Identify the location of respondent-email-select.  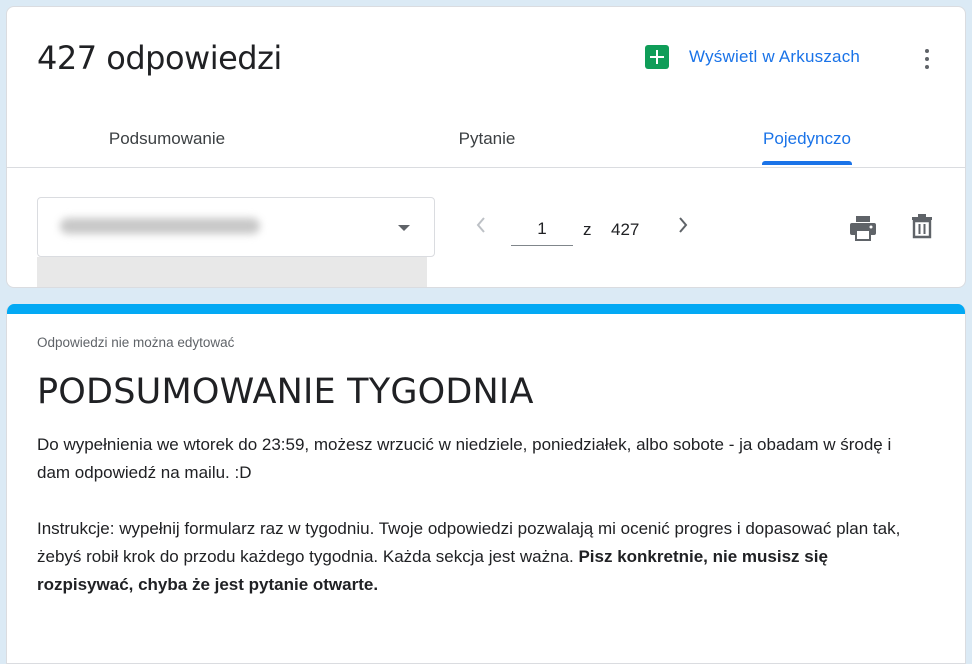
(236, 227).